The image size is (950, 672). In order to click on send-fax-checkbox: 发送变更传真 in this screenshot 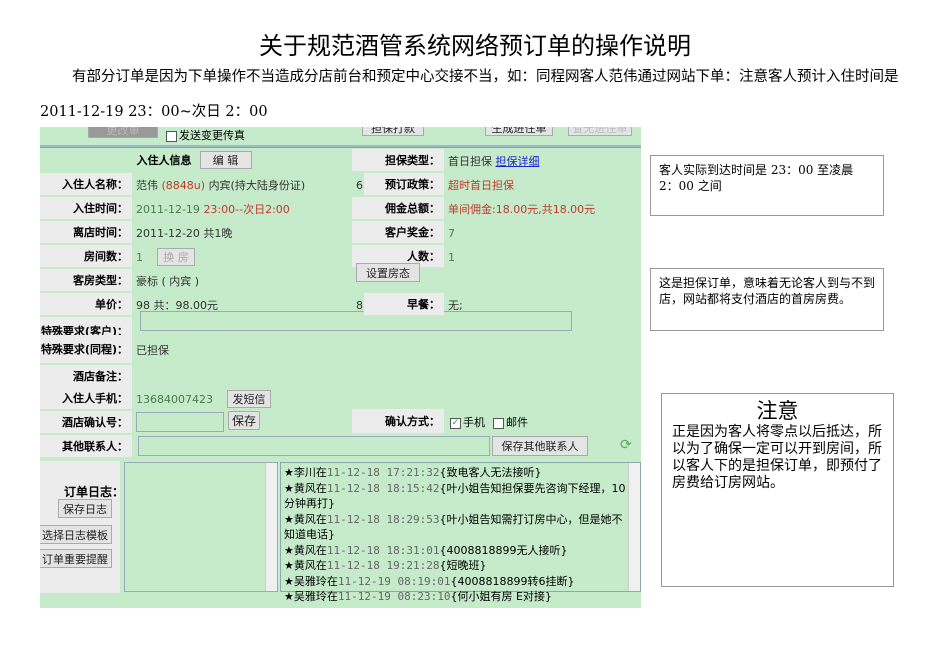, I will do `click(205, 135)`.